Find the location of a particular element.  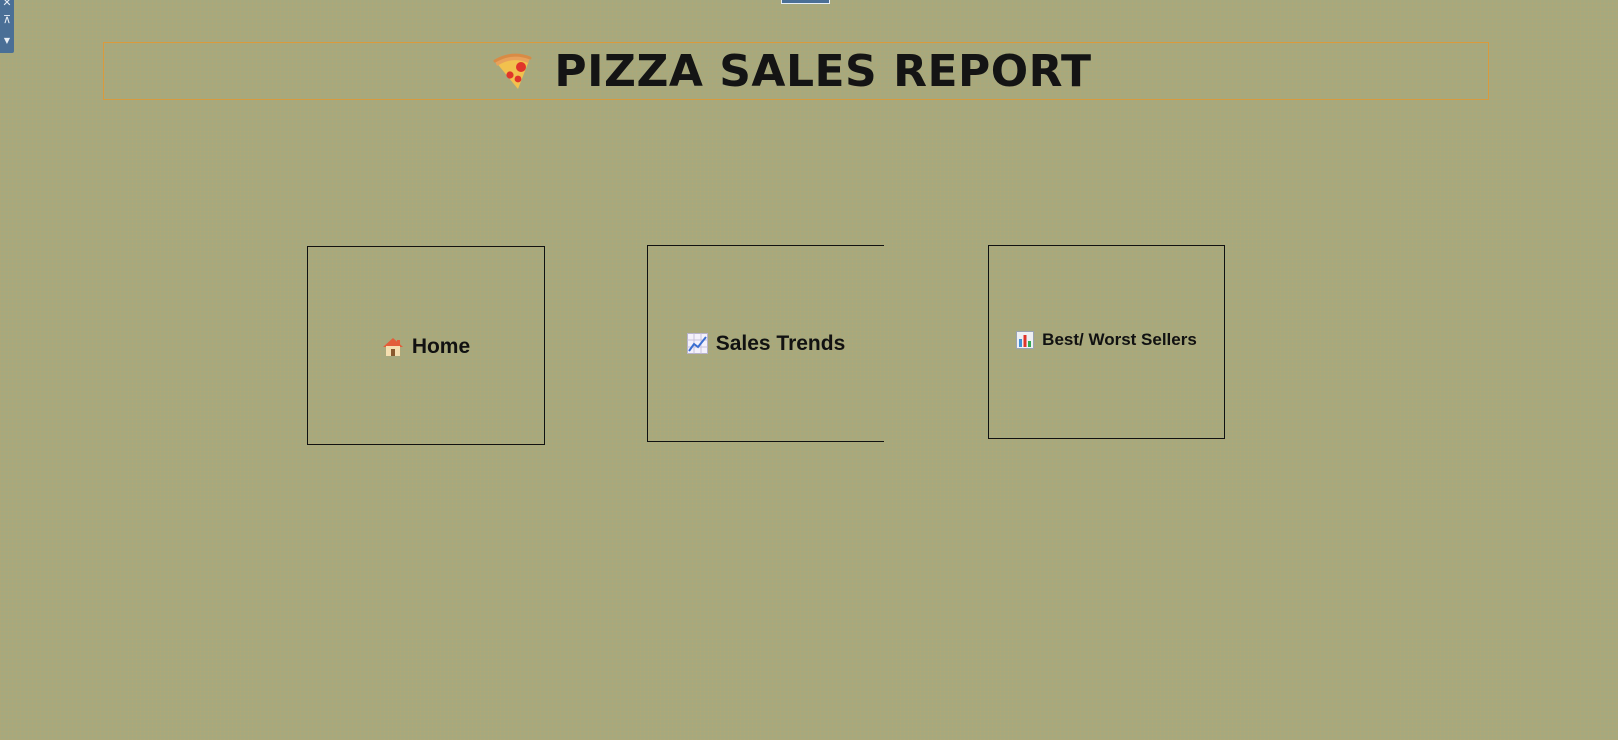

sales-trends-button: Sales Trends is located at coordinates (765, 343).